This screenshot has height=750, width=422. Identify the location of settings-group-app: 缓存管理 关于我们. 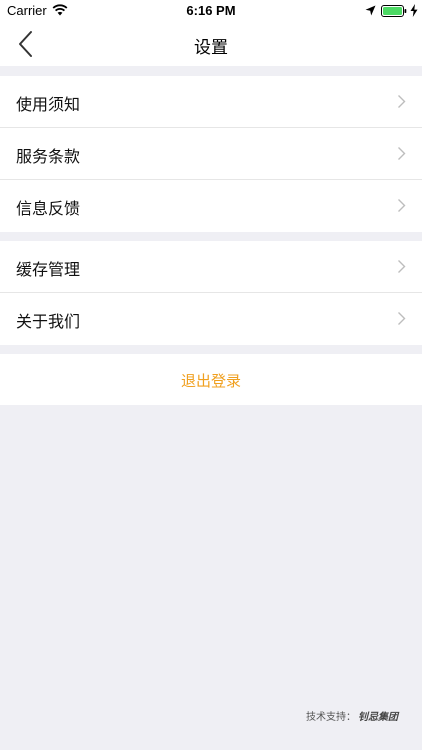
(211, 293).